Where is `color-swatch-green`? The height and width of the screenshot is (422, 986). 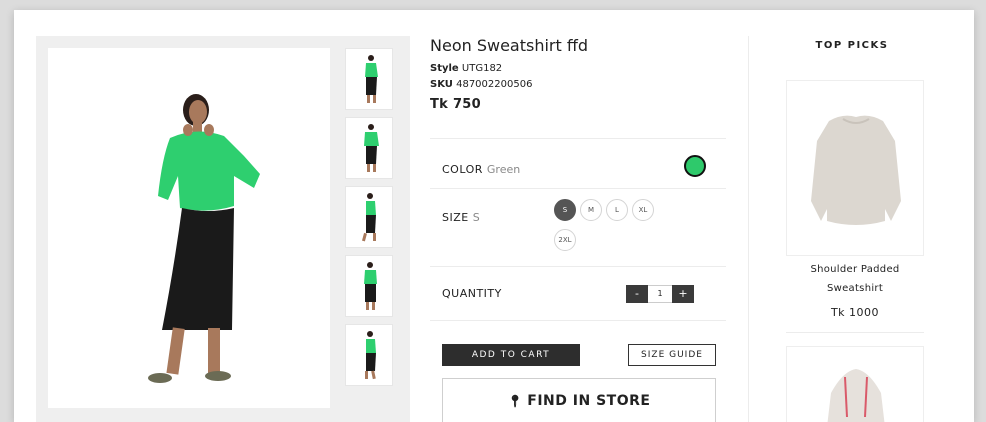 color-swatch-green is located at coordinates (695, 166).